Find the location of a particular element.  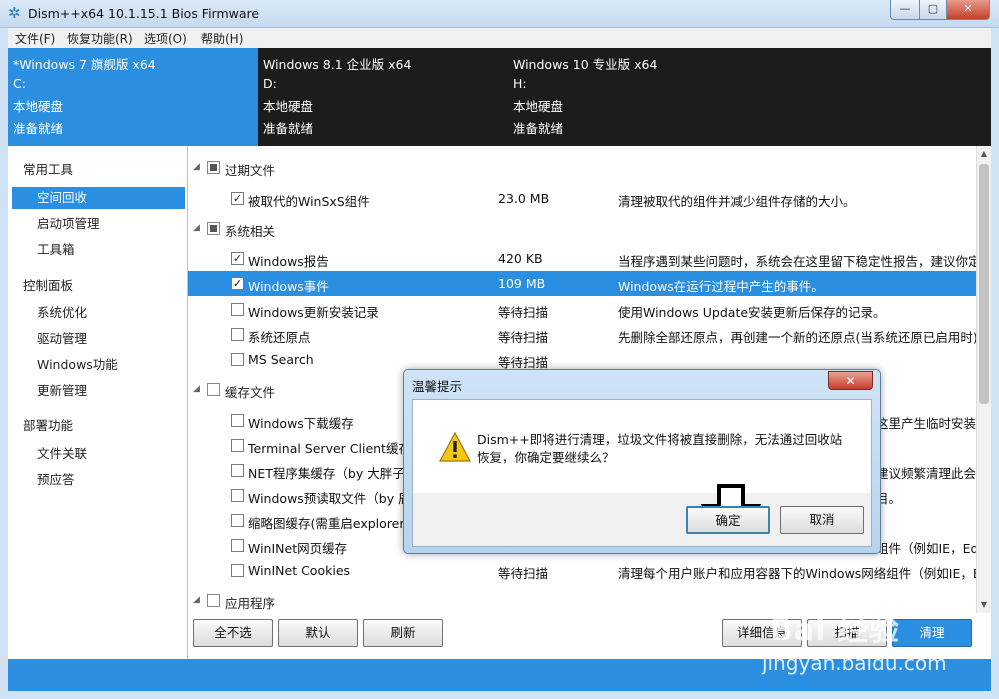

sidebar-item-drivers: 驱动管理 is located at coordinates (98, 339).